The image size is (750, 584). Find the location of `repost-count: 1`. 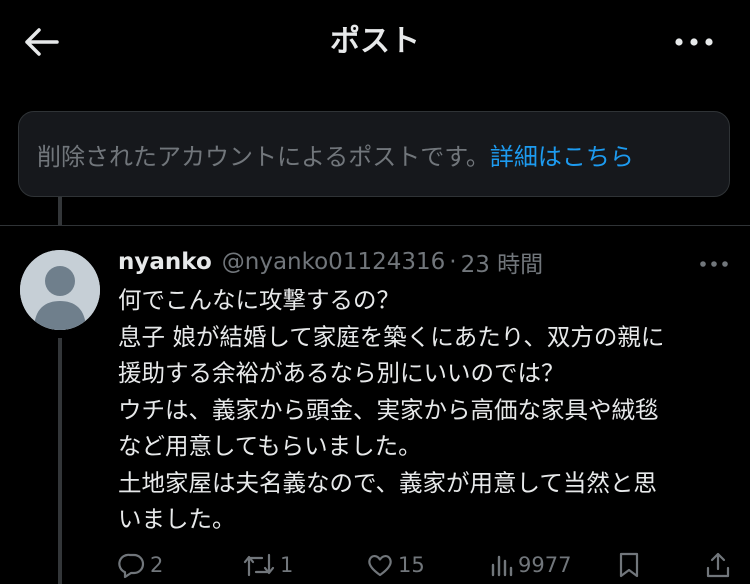

repost-count: 1 is located at coordinates (287, 565).